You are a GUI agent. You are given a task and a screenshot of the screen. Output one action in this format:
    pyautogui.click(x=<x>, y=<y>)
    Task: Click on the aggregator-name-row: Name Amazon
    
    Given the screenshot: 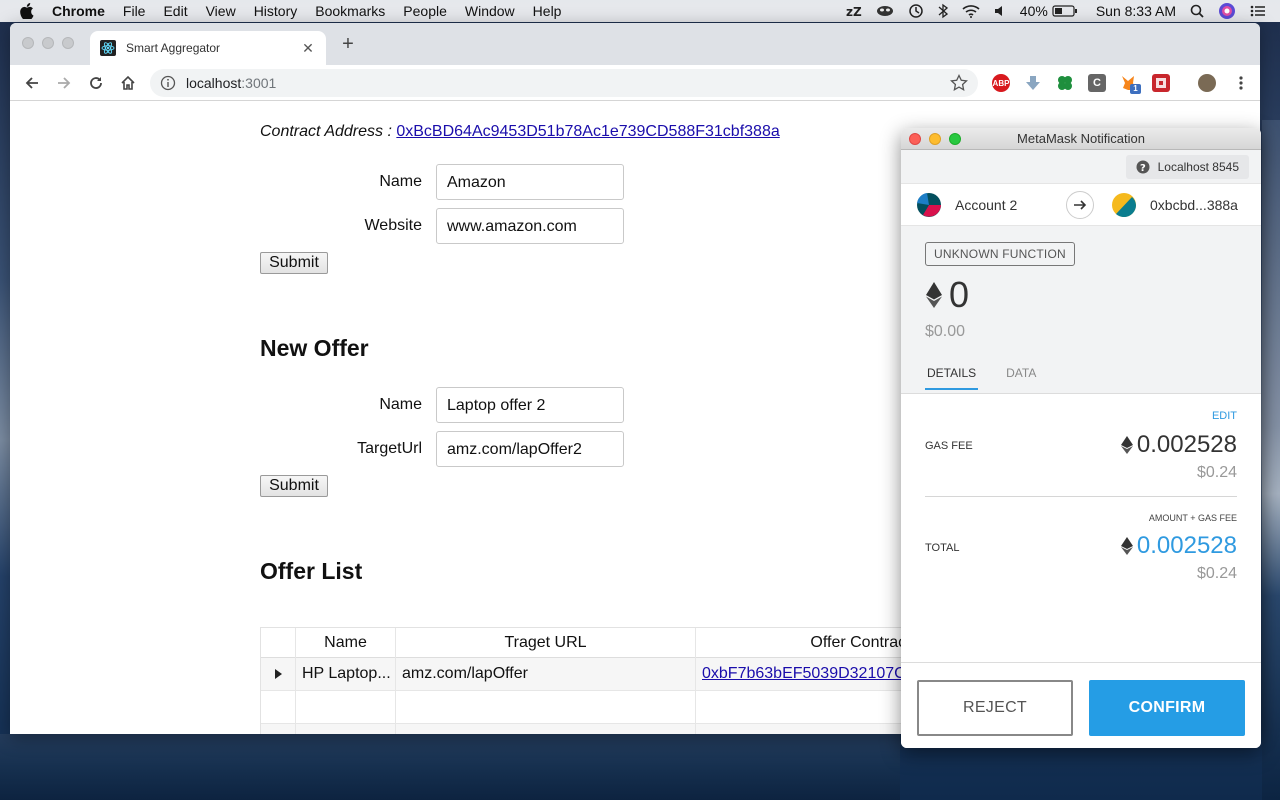 What is the action you would take?
    pyautogui.click(x=450, y=182)
    